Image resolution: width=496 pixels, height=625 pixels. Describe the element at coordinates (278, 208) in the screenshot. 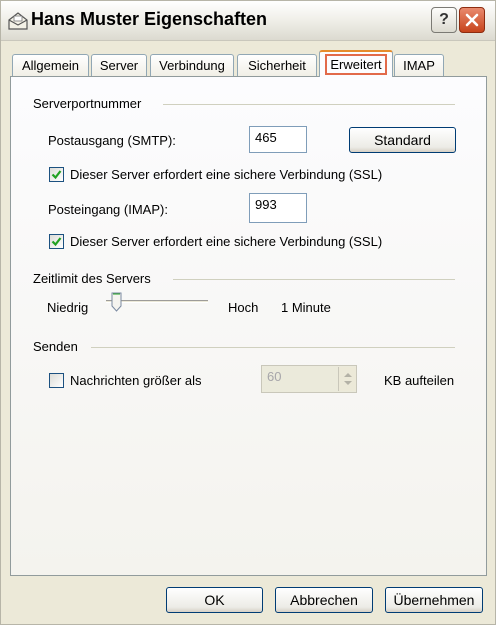

I see `imap-port-input: 993` at that location.